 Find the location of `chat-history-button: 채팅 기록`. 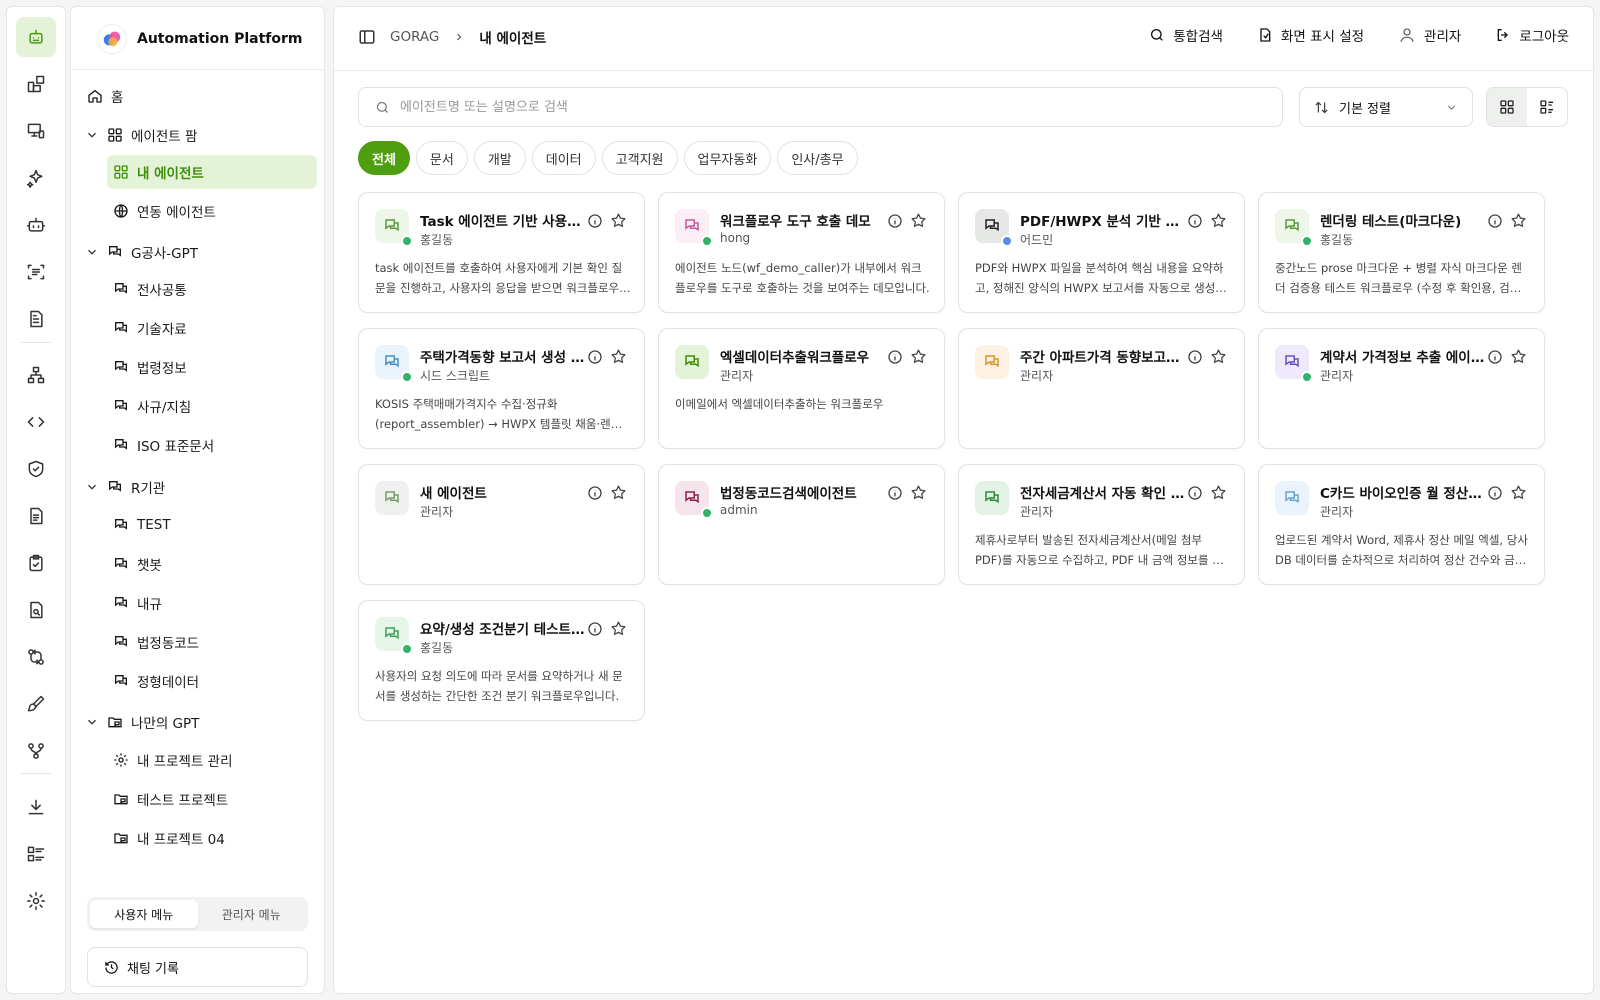

chat-history-button: 채팅 기록 is located at coordinates (197, 967).